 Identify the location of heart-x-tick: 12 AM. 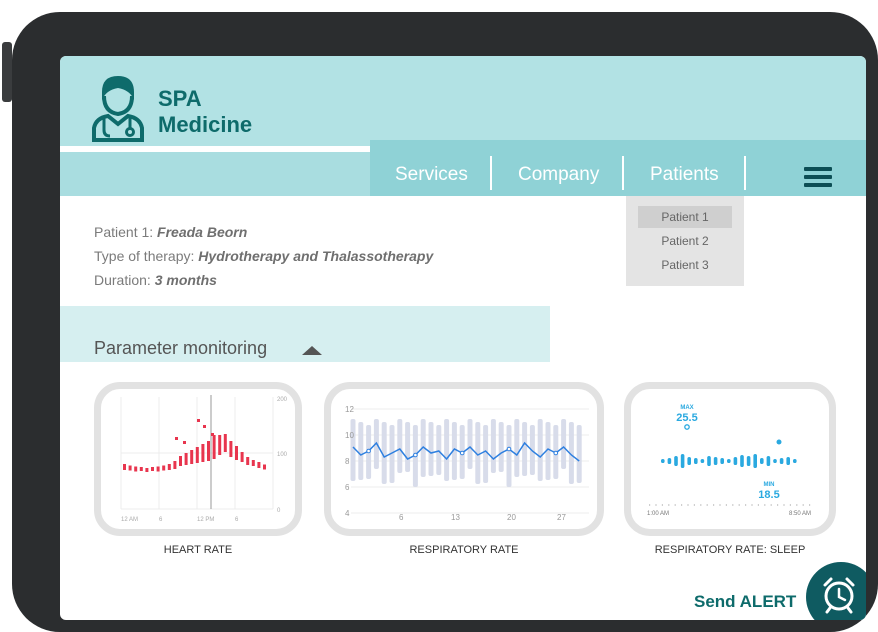
(129, 520).